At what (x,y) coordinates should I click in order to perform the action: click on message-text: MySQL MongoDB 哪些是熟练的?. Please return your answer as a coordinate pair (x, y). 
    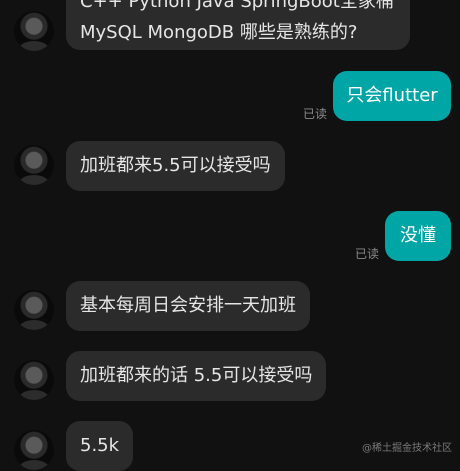
    Looking at the image, I should click on (219, 32).